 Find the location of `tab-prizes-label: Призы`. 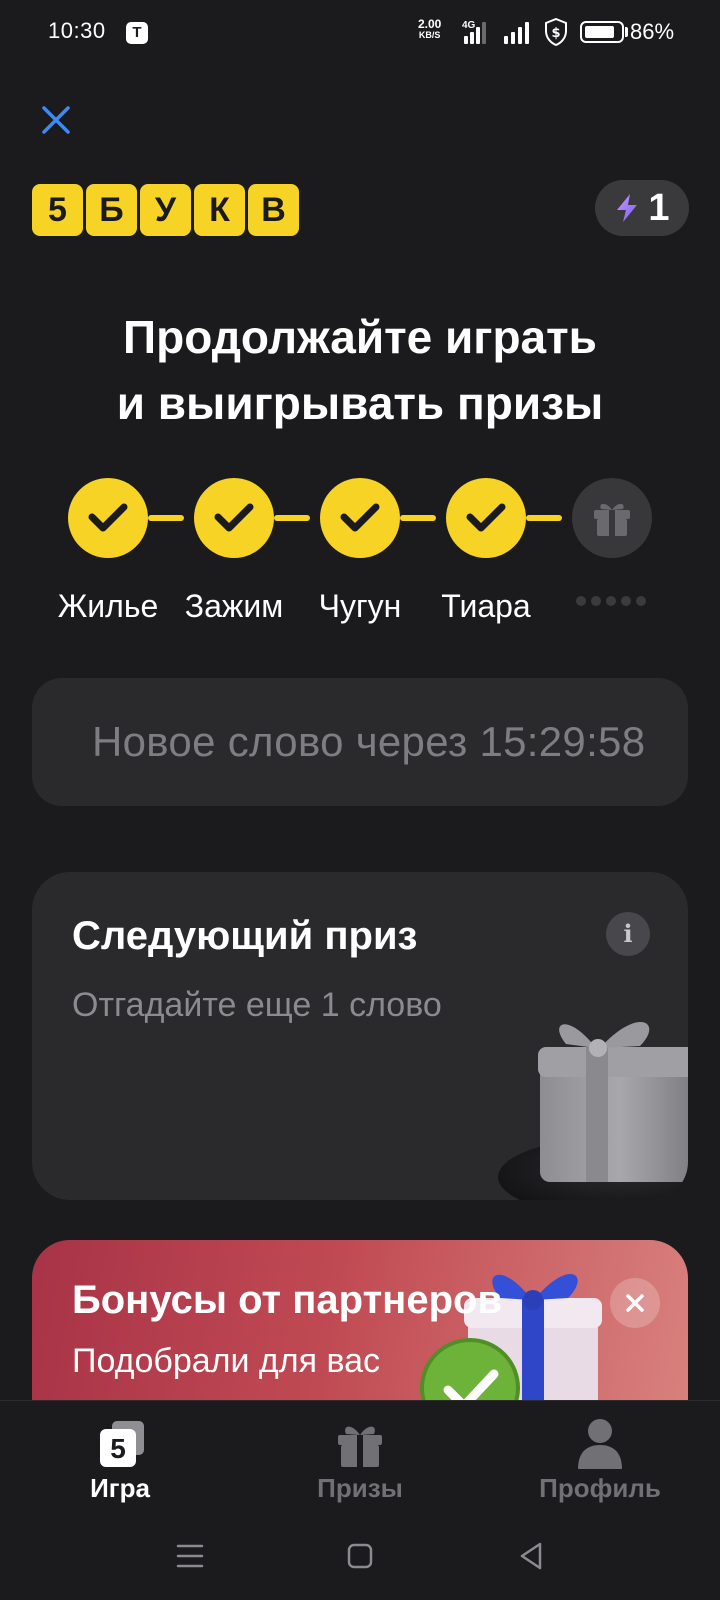

tab-prizes-label: Призы is located at coordinates (360, 1488).